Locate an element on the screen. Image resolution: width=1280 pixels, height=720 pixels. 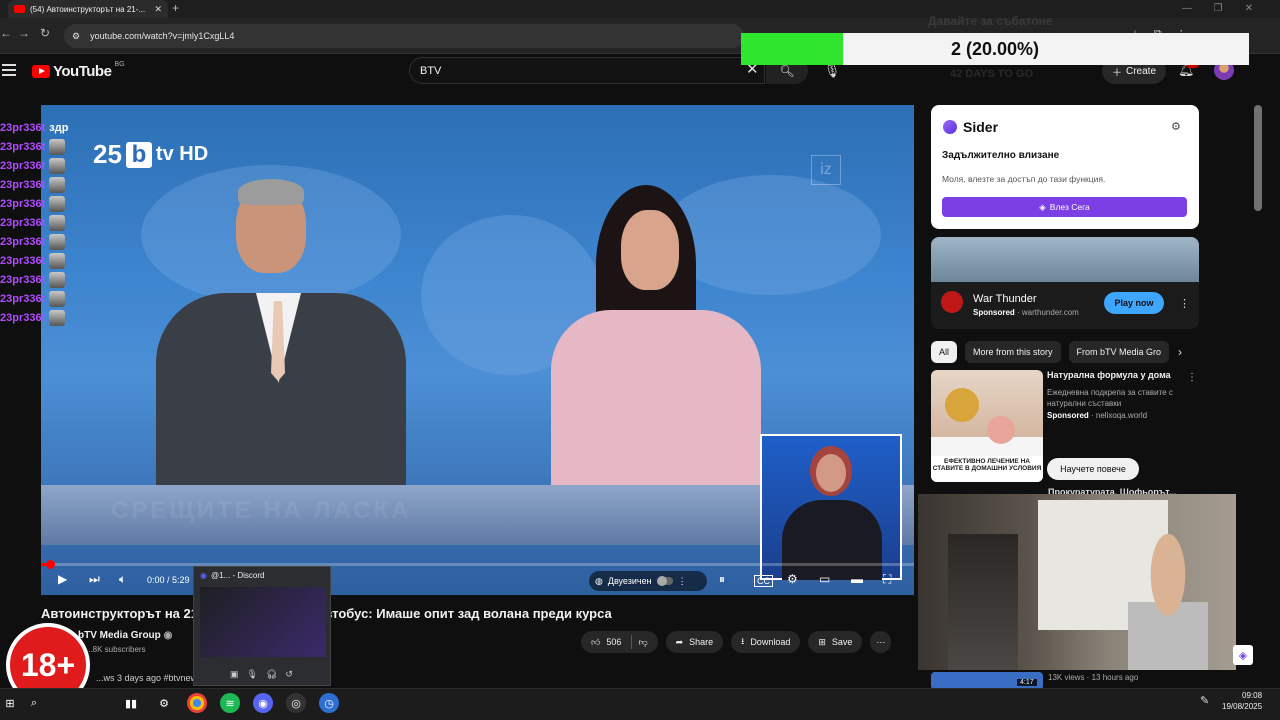
search-icon: ⌕ is located at coordinates (34, 703).